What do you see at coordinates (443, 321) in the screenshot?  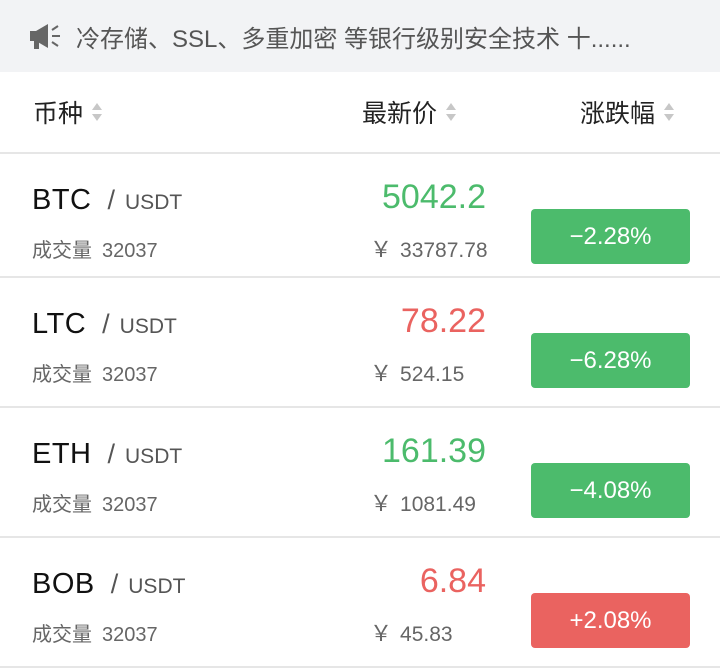 I see `last-price: 78.22` at bounding box center [443, 321].